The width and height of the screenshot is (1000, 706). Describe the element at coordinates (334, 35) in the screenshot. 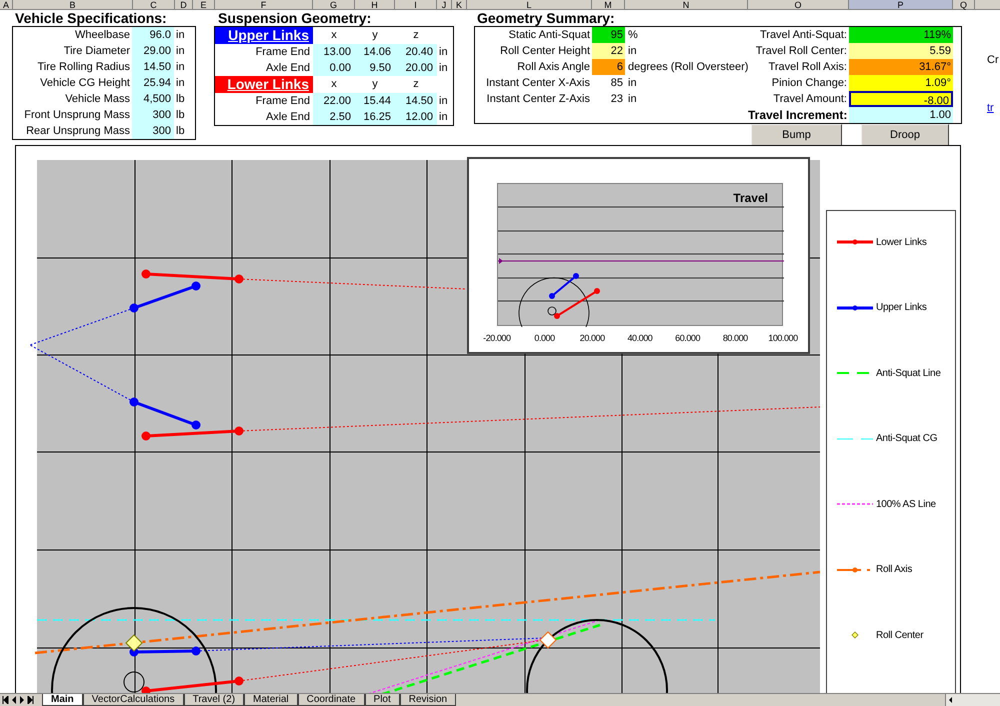

I see `axis-label: x` at that location.